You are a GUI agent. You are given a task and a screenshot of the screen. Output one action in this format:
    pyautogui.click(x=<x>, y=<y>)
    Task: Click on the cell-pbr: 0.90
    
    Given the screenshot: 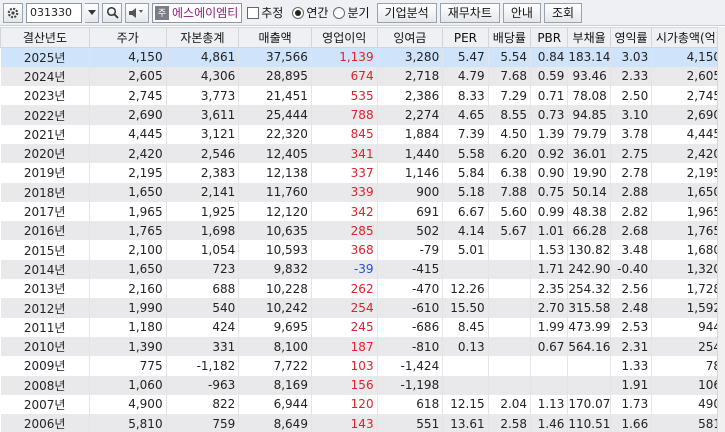 What is the action you would take?
    pyautogui.click(x=549, y=173)
    